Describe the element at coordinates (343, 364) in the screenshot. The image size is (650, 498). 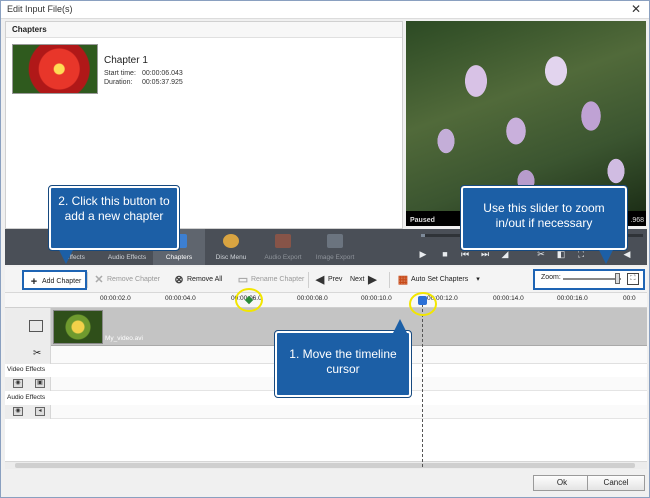
I see `cursor-callout: 1. Move the timeline cursor` at that location.